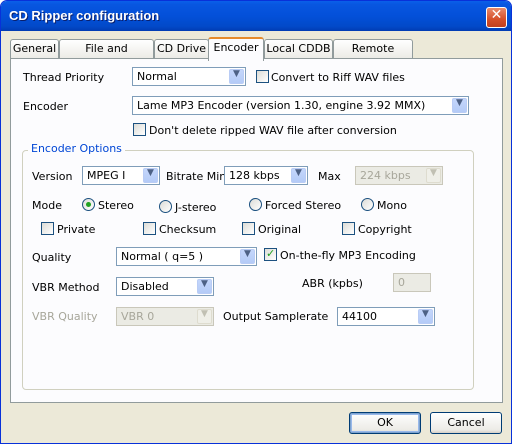 The width and height of the screenshot is (512, 444). I want to click on bitrate-min-label: Bitrate Min, so click(196, 176).